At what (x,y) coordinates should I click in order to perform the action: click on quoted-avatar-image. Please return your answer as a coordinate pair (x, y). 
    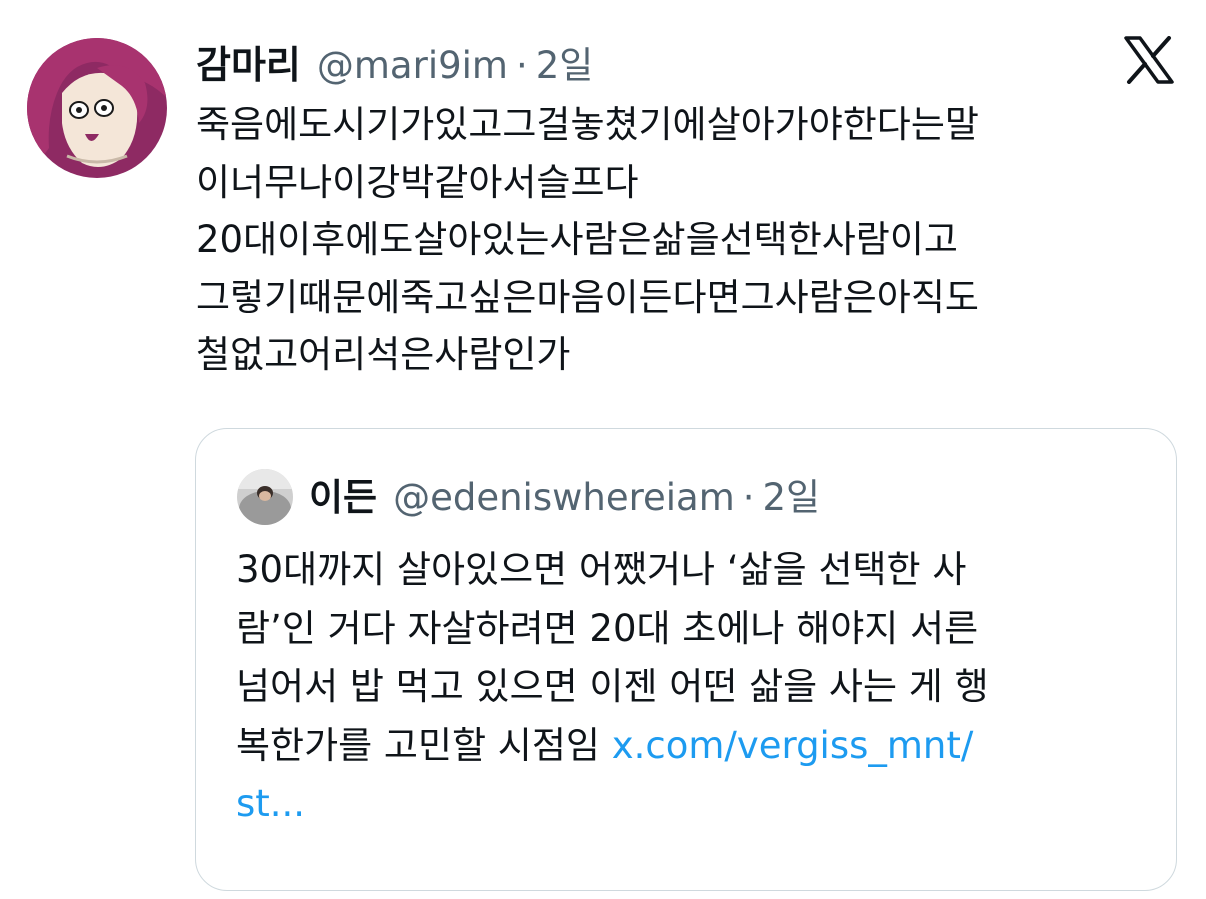
    Looking at the image, I should click on (265, 497).